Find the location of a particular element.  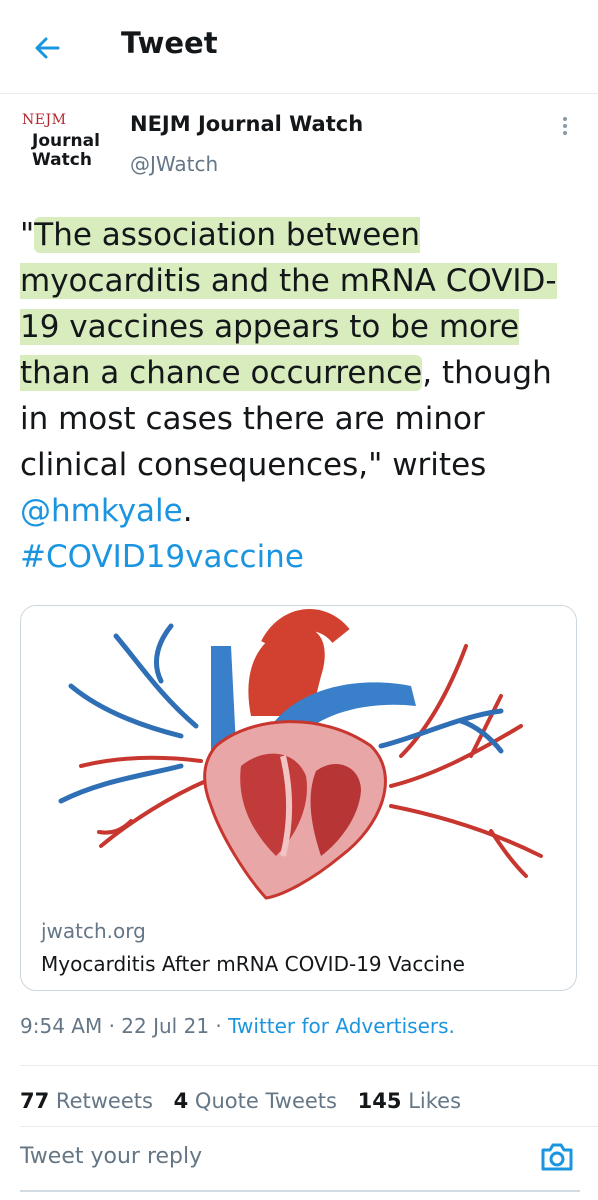

quote-tweets-count: 4 is located at coordinates (181, 1101).